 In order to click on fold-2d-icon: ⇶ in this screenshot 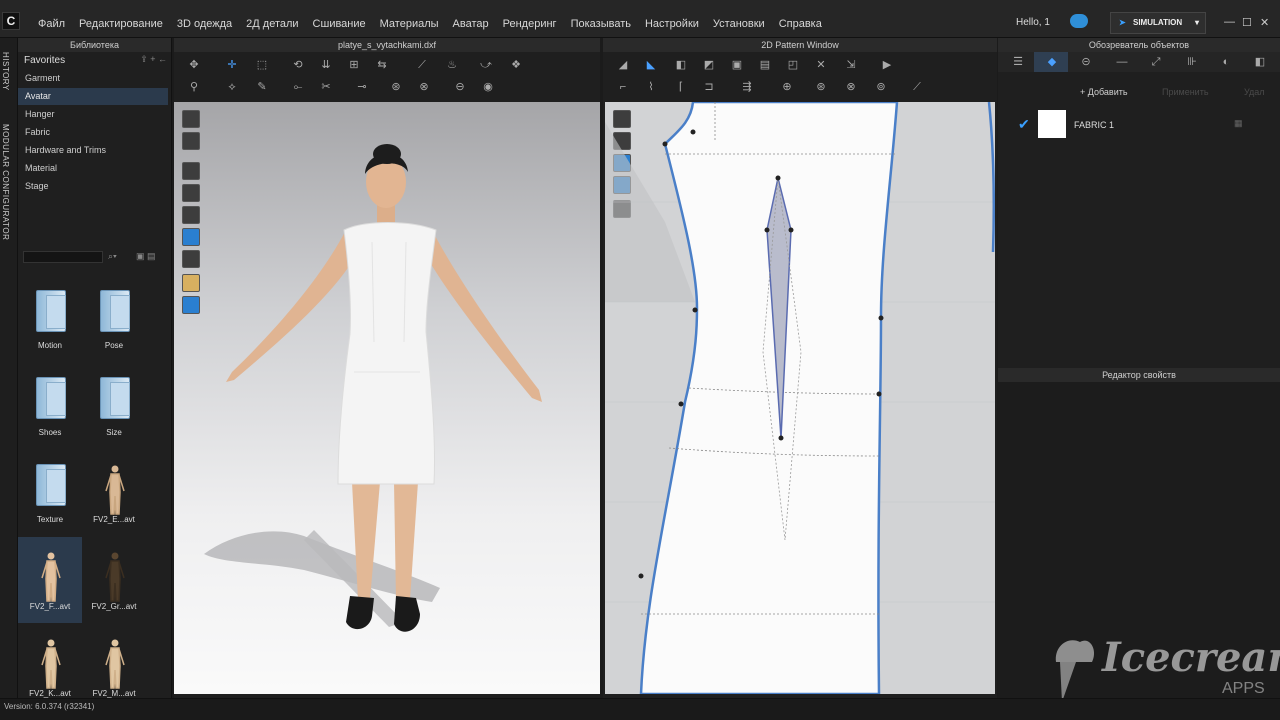, I will do `click(747, 87)`.